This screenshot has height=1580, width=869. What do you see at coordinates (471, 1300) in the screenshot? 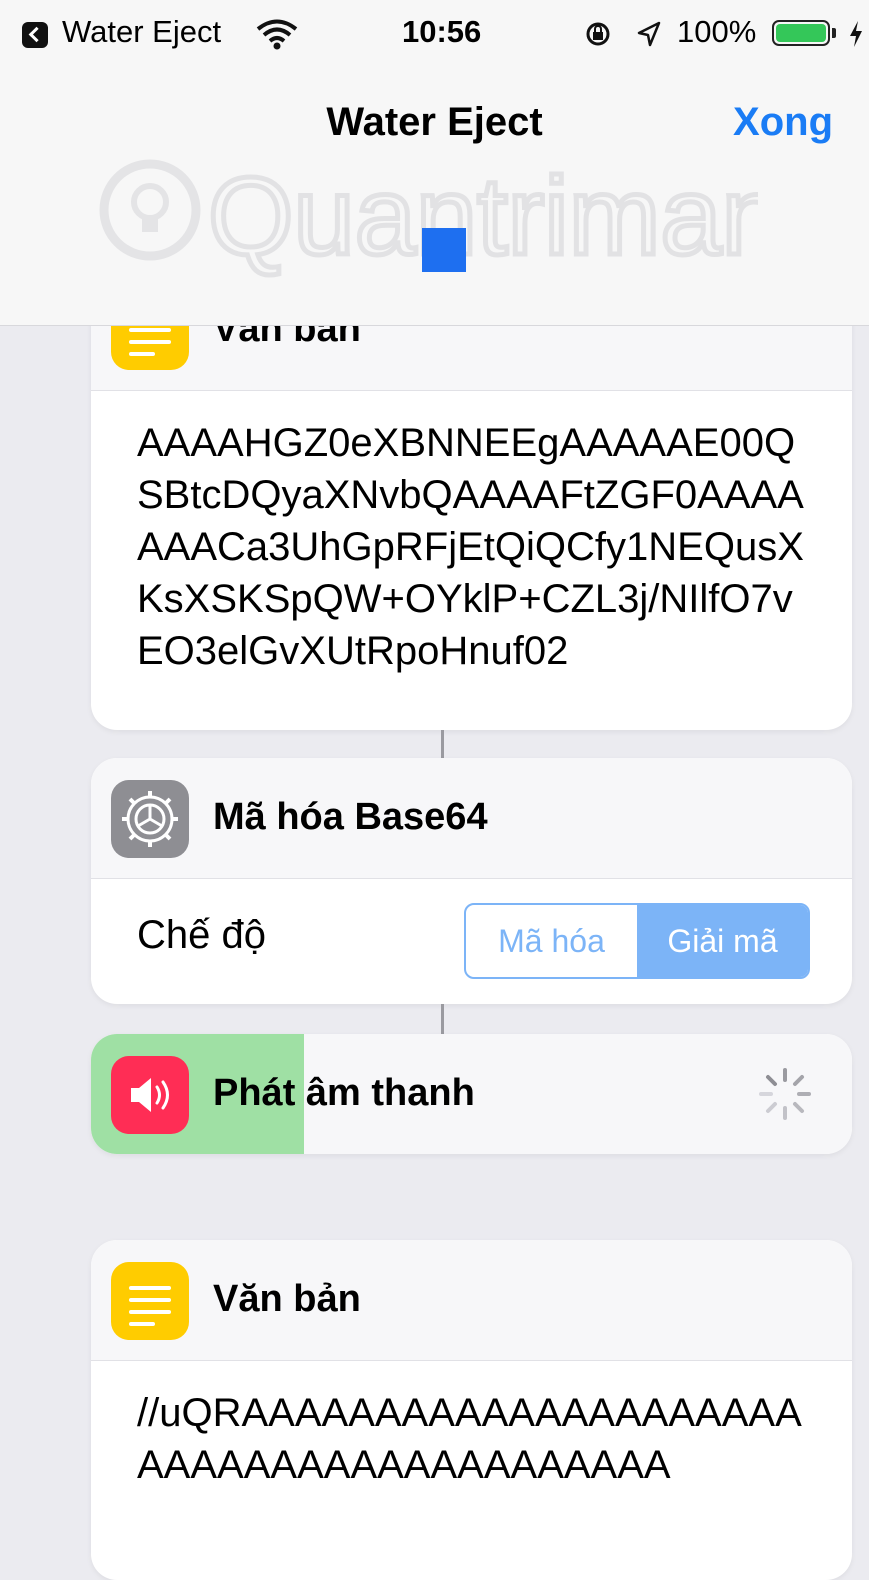
I see `text-action-header: Văn bản` at bounding box center [471, 1300].